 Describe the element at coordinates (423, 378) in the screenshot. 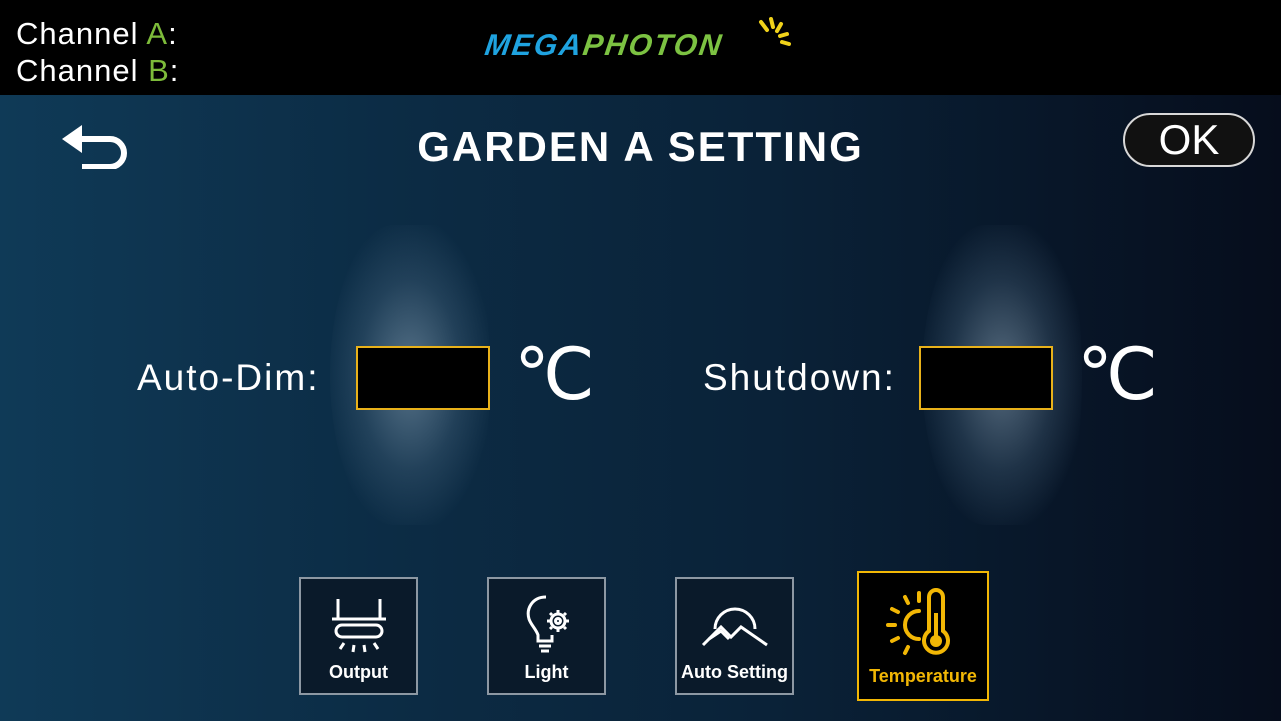

I see `auto-dim-input` at that location.